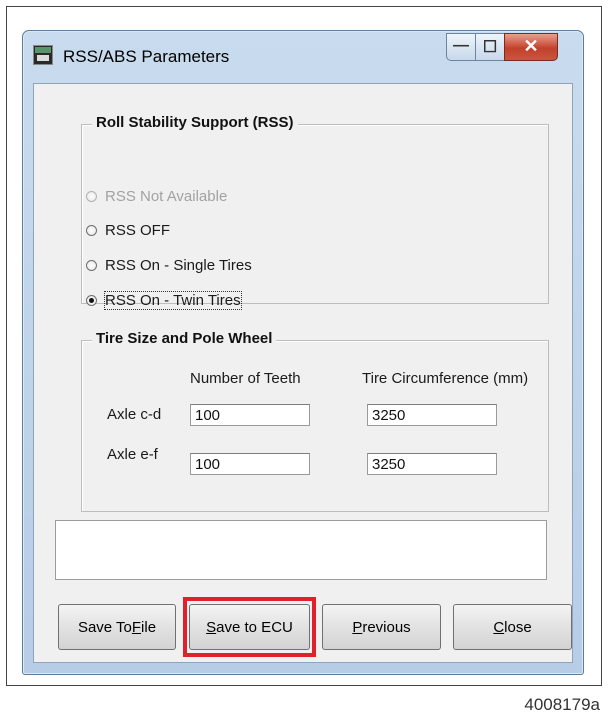  I want to click on close-button: Close, so click(512, 627).